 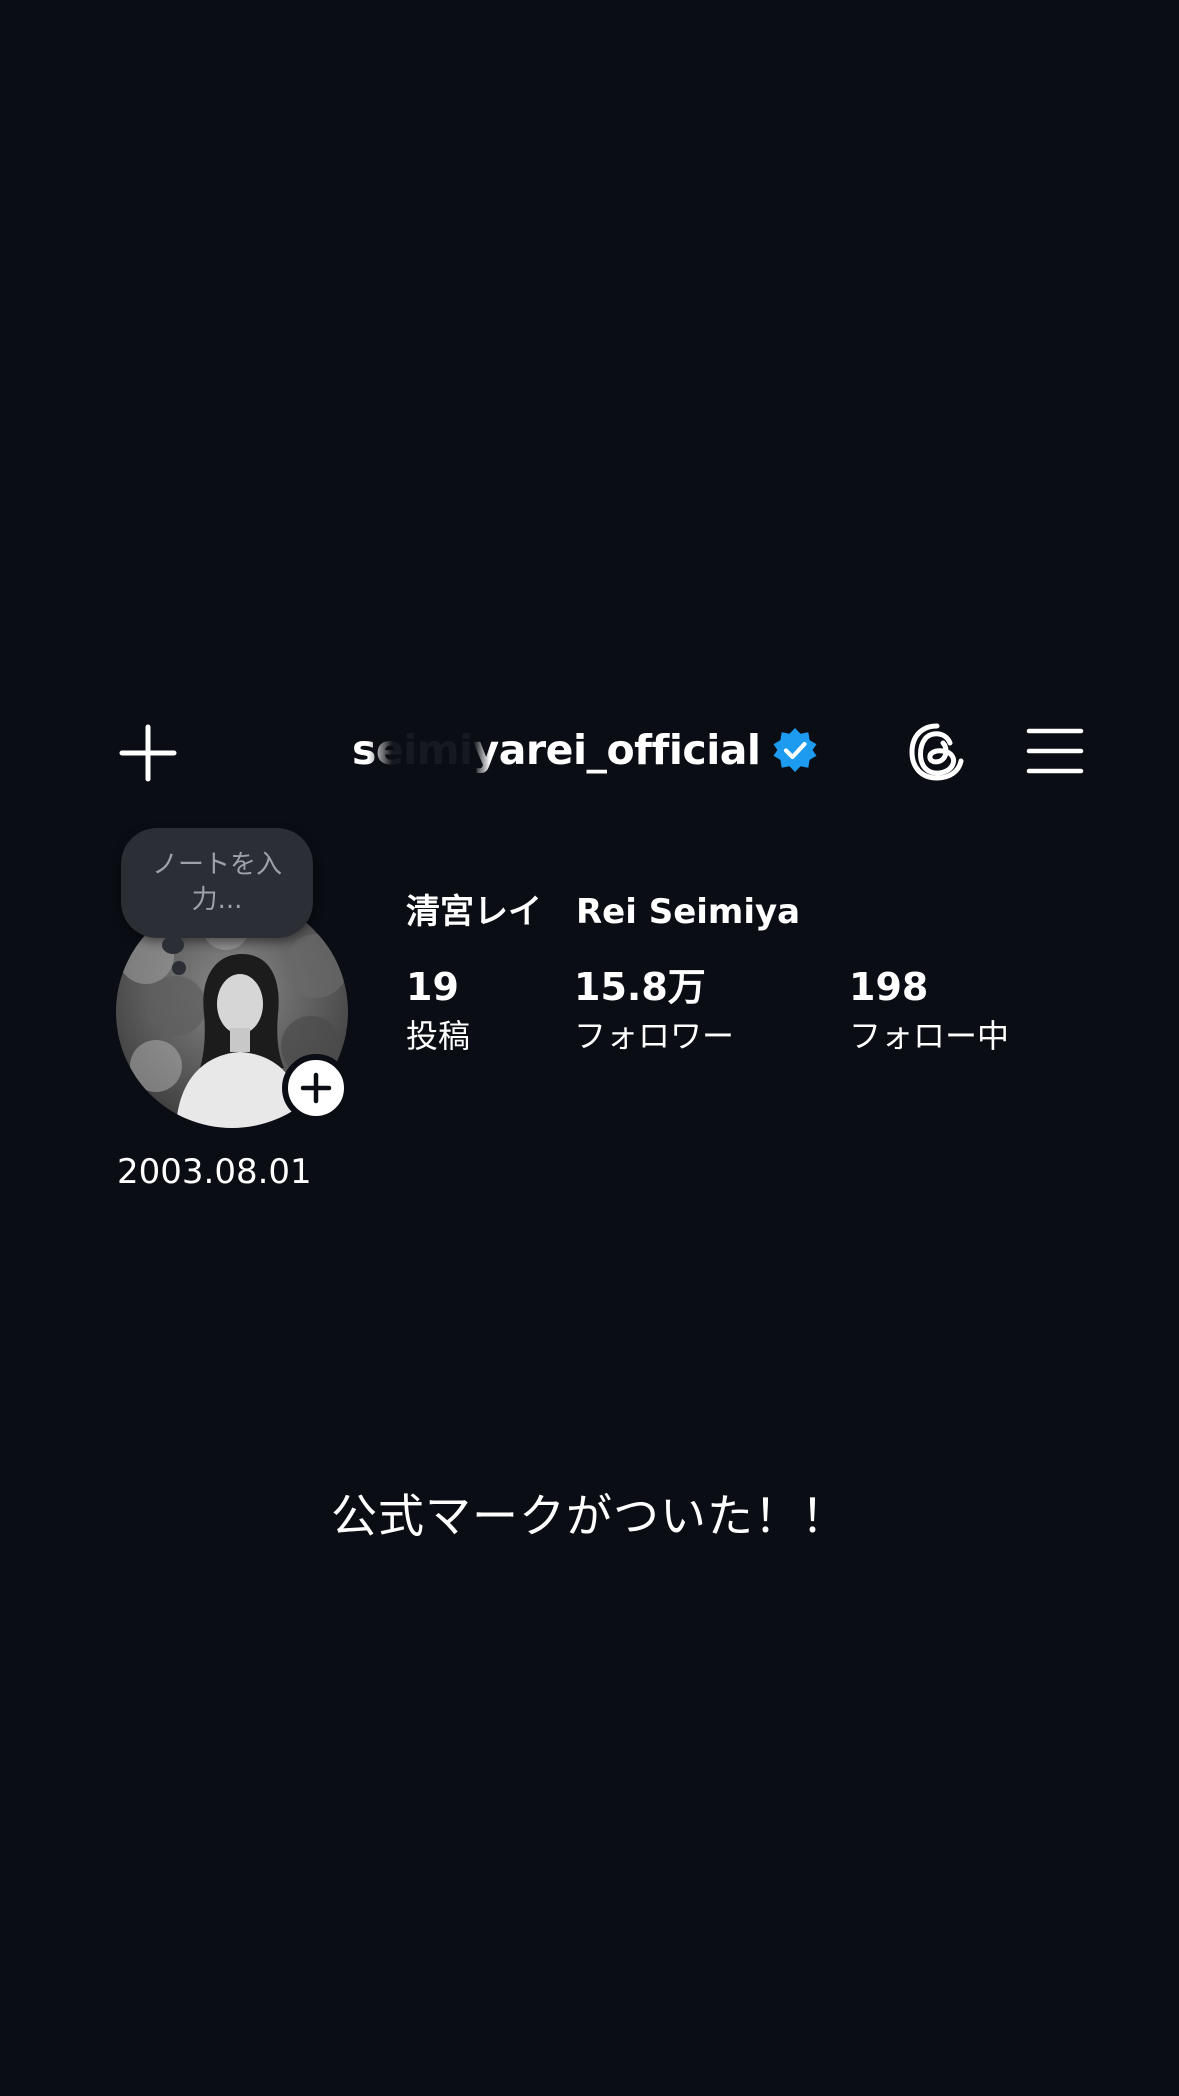 What do you see at coordinates (589, 1516) in the screenshot?
I see `caption-text: 公式マークがついた！！` at bounding box center [589, 1516].